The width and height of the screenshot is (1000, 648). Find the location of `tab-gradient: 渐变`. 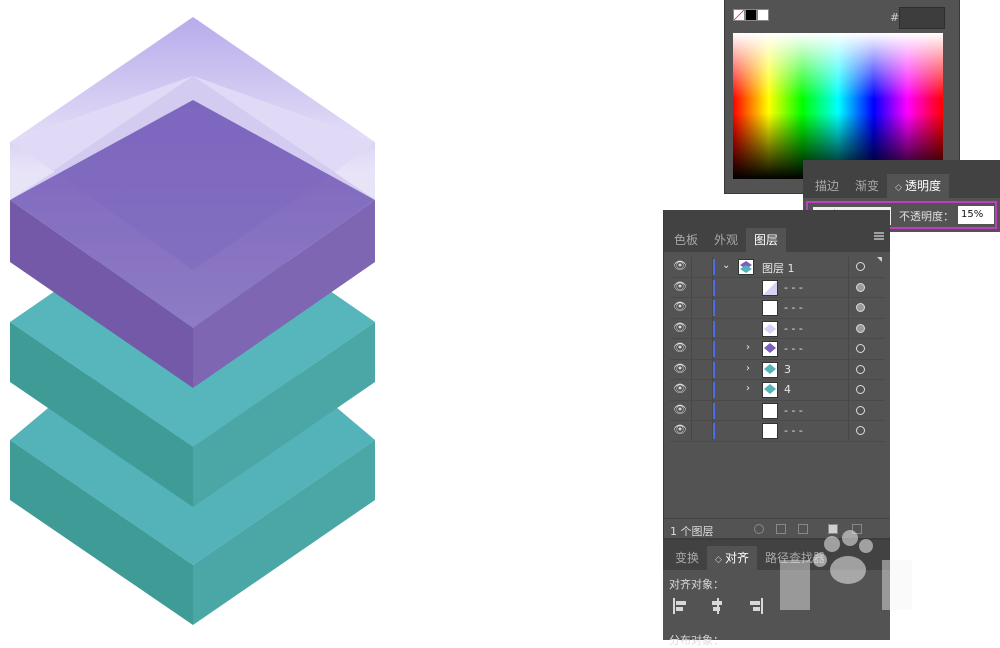

tab-gradient: 渐变 is located at coordinates (867, 186).